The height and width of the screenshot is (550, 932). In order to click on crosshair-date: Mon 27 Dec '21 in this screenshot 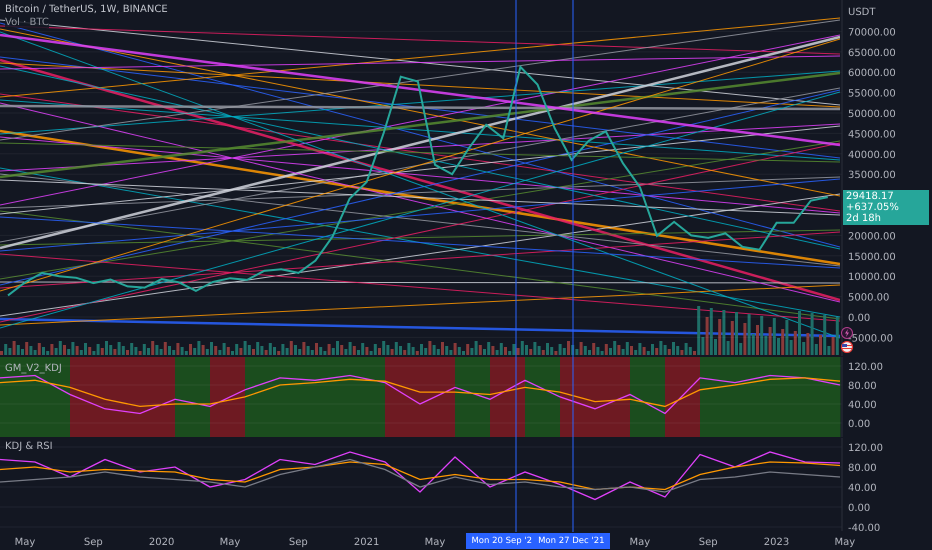, I will do `click(571, 541)`.